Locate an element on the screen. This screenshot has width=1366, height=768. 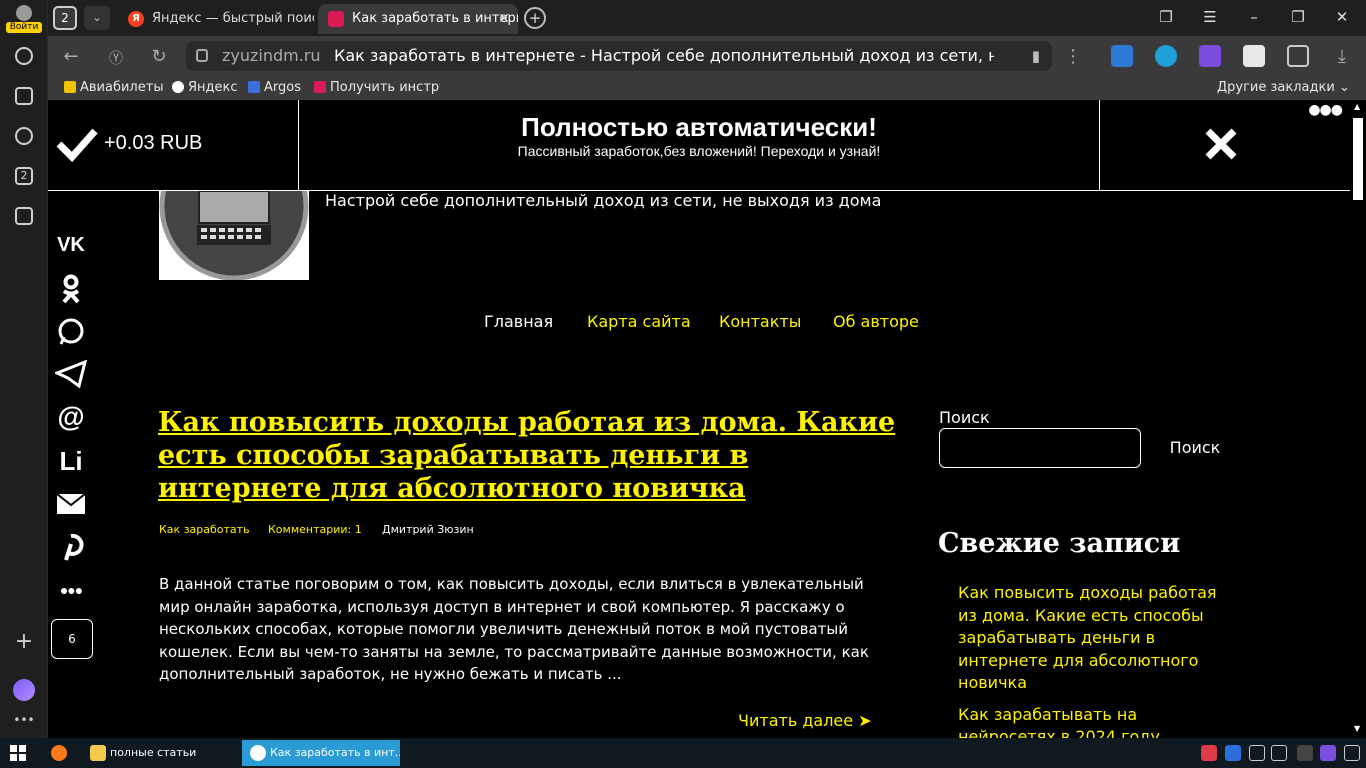
more-icon: ●●● is located at coordinates (71, 590).